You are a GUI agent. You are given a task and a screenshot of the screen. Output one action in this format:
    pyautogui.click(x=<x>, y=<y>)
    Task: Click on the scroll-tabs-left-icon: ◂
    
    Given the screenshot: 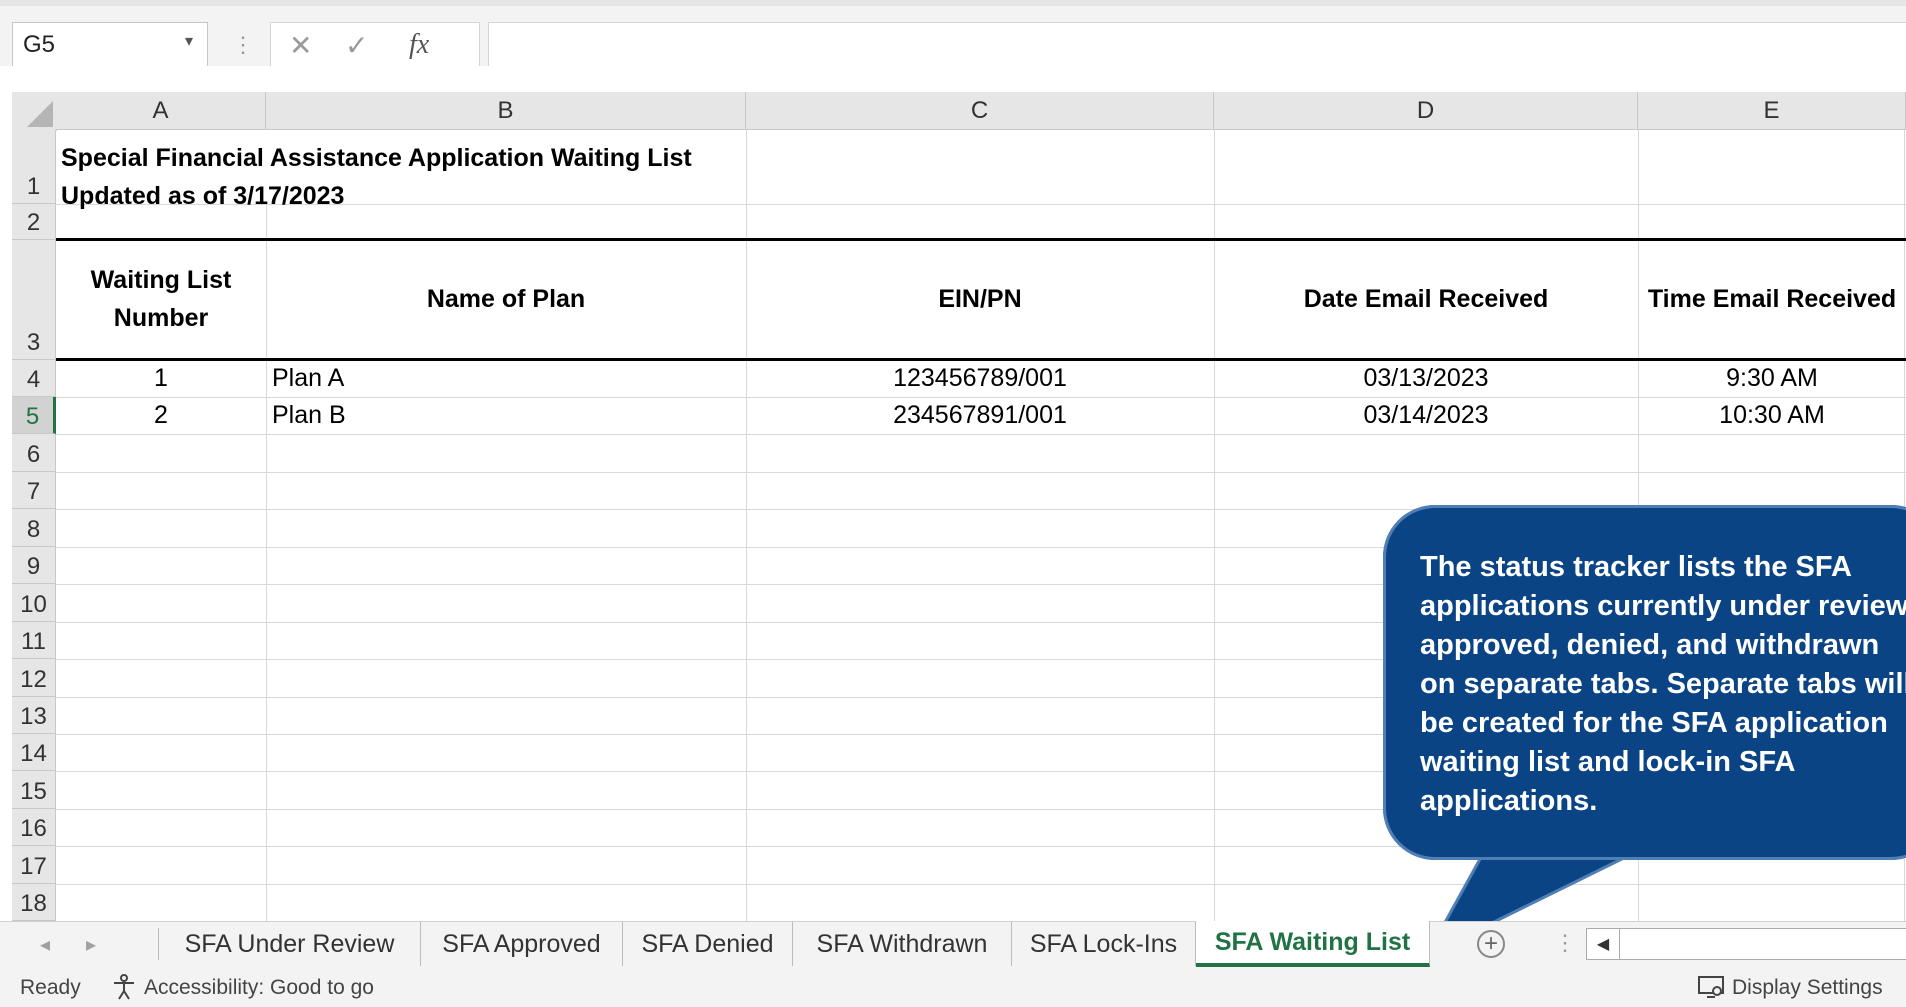 What is the action you would take?
    pyautogui.click(x=45, y=944)
    